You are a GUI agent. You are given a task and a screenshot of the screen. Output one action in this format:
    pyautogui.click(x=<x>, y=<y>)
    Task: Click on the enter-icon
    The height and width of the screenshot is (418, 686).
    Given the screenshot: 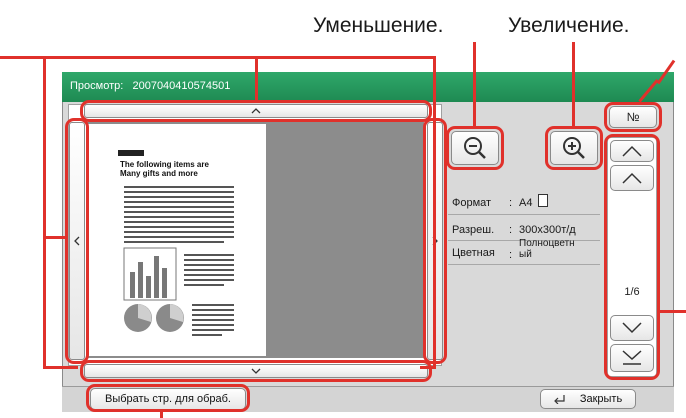 What is the action you would take?
    pyautogui.click(x=559, y=399)
    